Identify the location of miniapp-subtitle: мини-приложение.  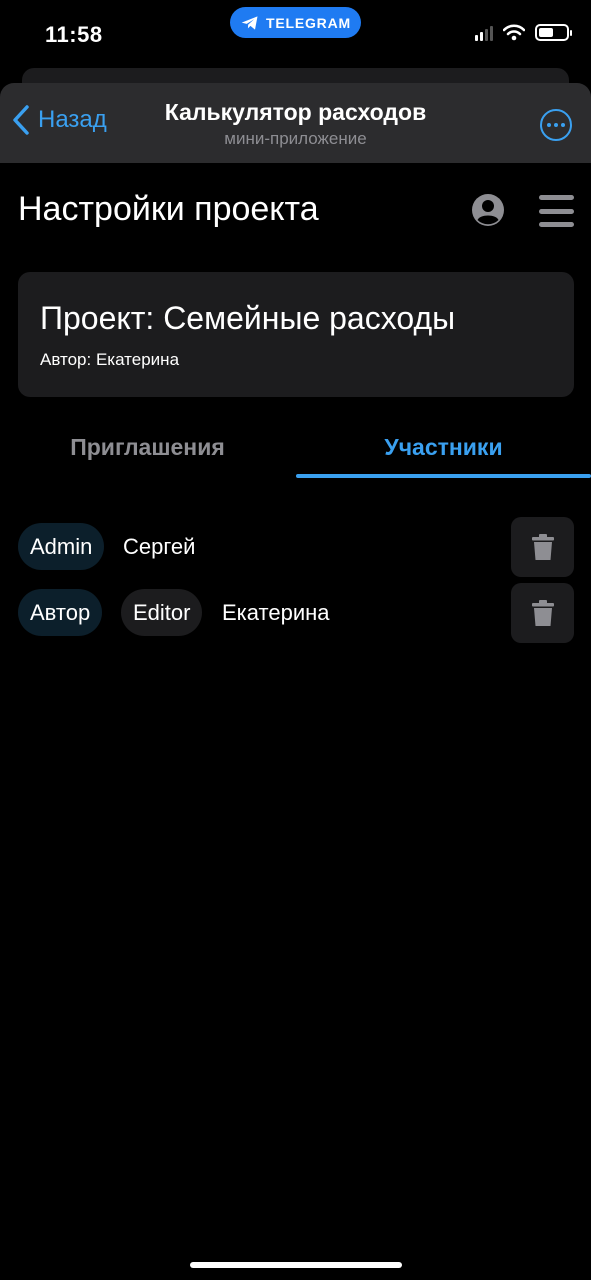
(295, 138).